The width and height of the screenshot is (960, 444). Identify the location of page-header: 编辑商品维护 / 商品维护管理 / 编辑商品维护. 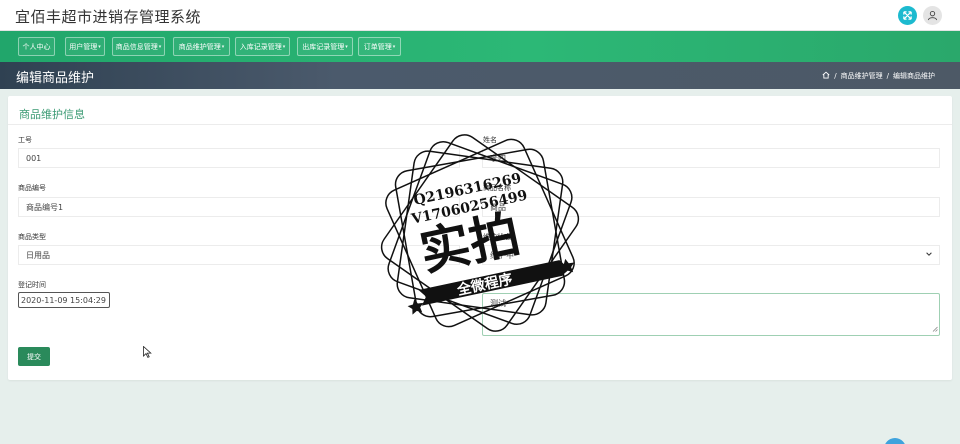
(480, 75).